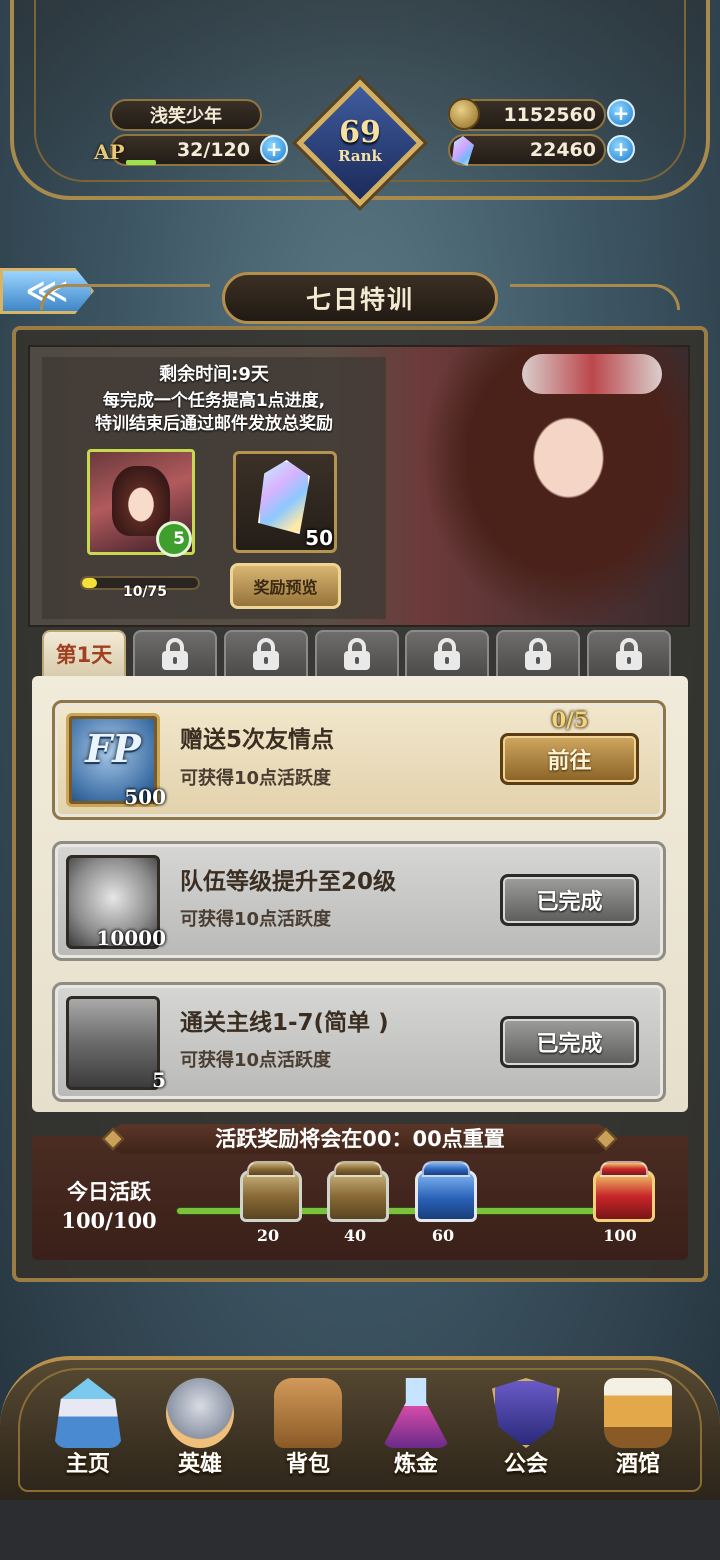 The width and height of the screenshot is (720, 1560). What do you see at coordinates (562, 150) in the screenshot?
I see `gem-value: 22460` at bounding box center [562, 150].